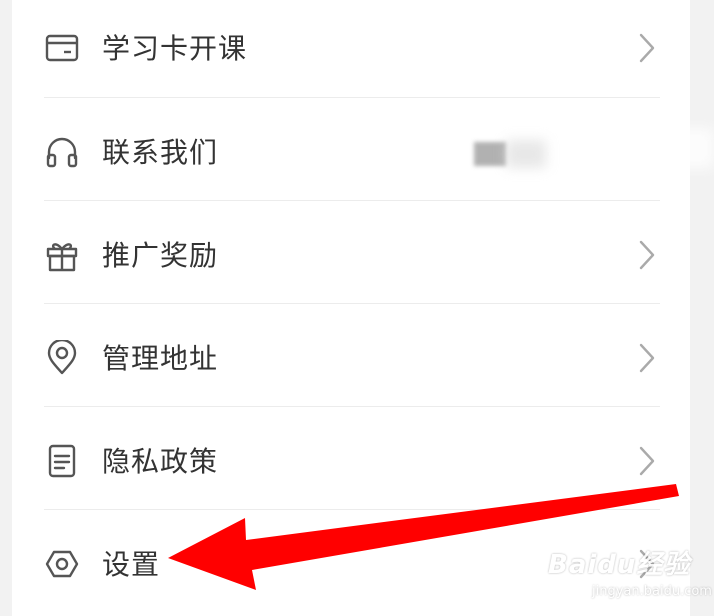  Describe the element at coordinates (619, 565) in the screenshot. I see `watermark-brand: Baidu经验` at that location.